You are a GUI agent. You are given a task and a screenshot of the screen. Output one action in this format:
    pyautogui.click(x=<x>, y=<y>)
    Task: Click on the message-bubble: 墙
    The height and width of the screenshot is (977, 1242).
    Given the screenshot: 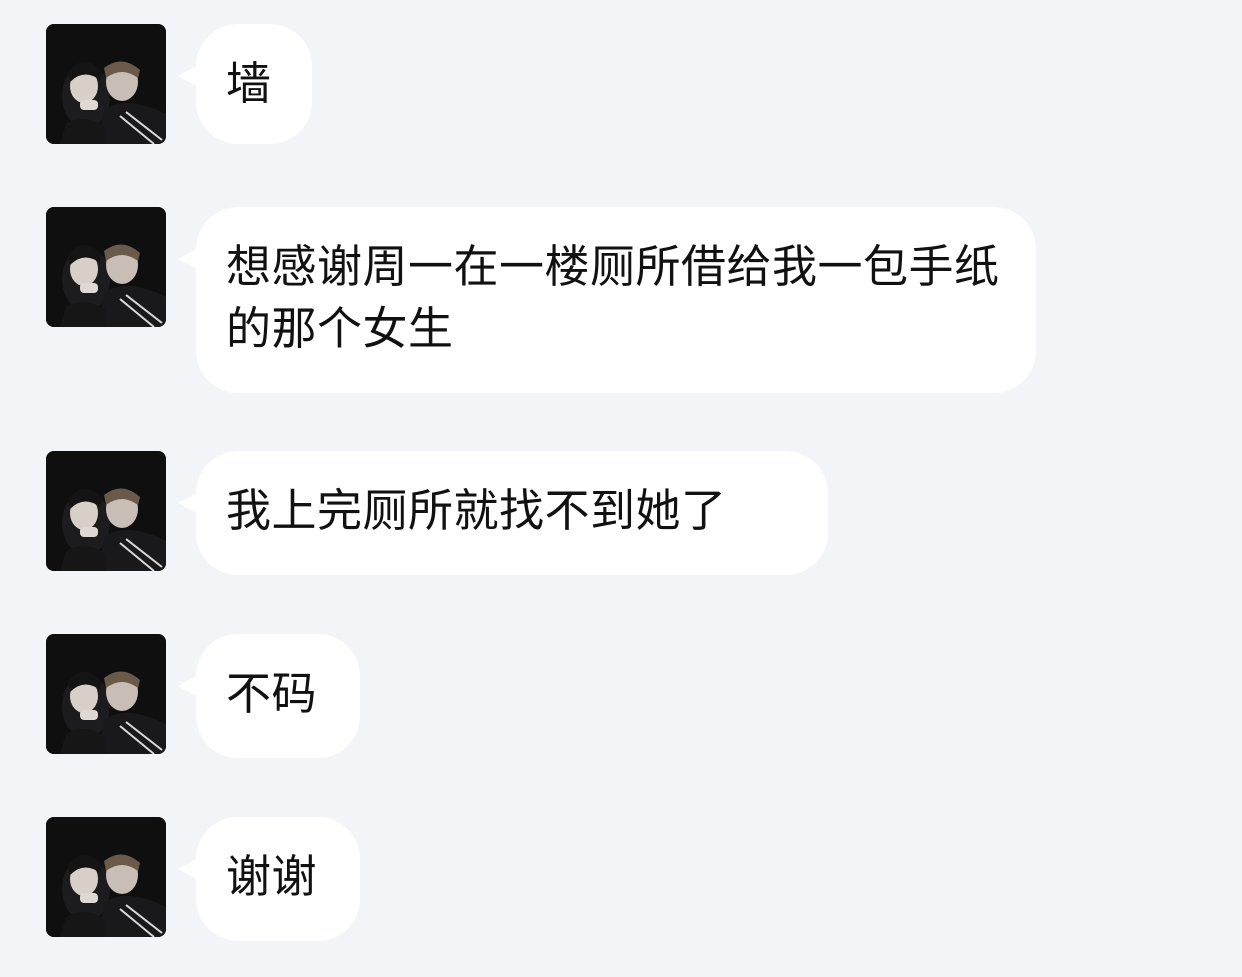 What is the action you would take?
    pyautogui.click(x=254, y=84)
    